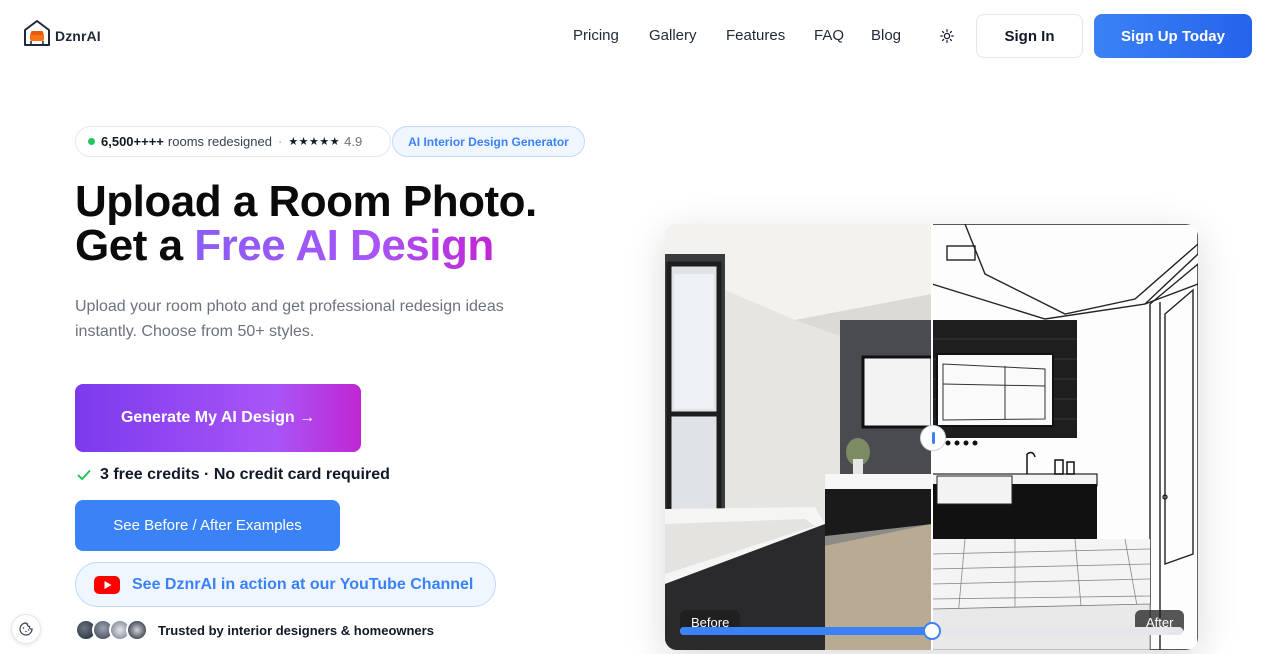 The height and width of the screenshot is (654, 1269). What do you see at coordinates (137, 630) in the screenshot?
I see `avatar` at bounding box center [137, 630].